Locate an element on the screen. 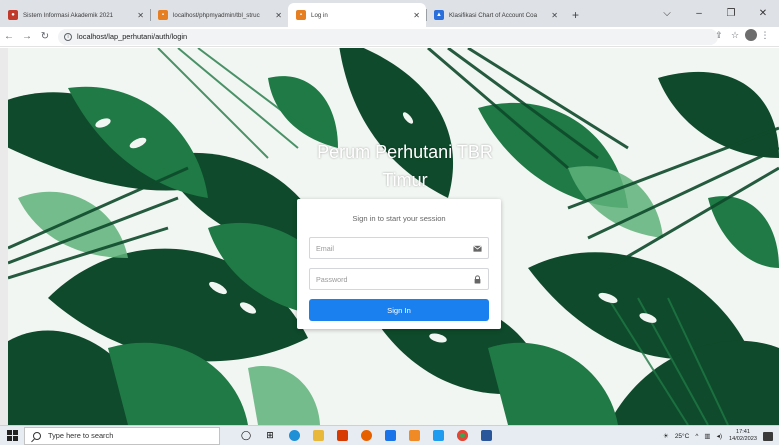 Image resolution: width=779 pixels, height=445 pixels. start-button is located at coordinates (12, 435).